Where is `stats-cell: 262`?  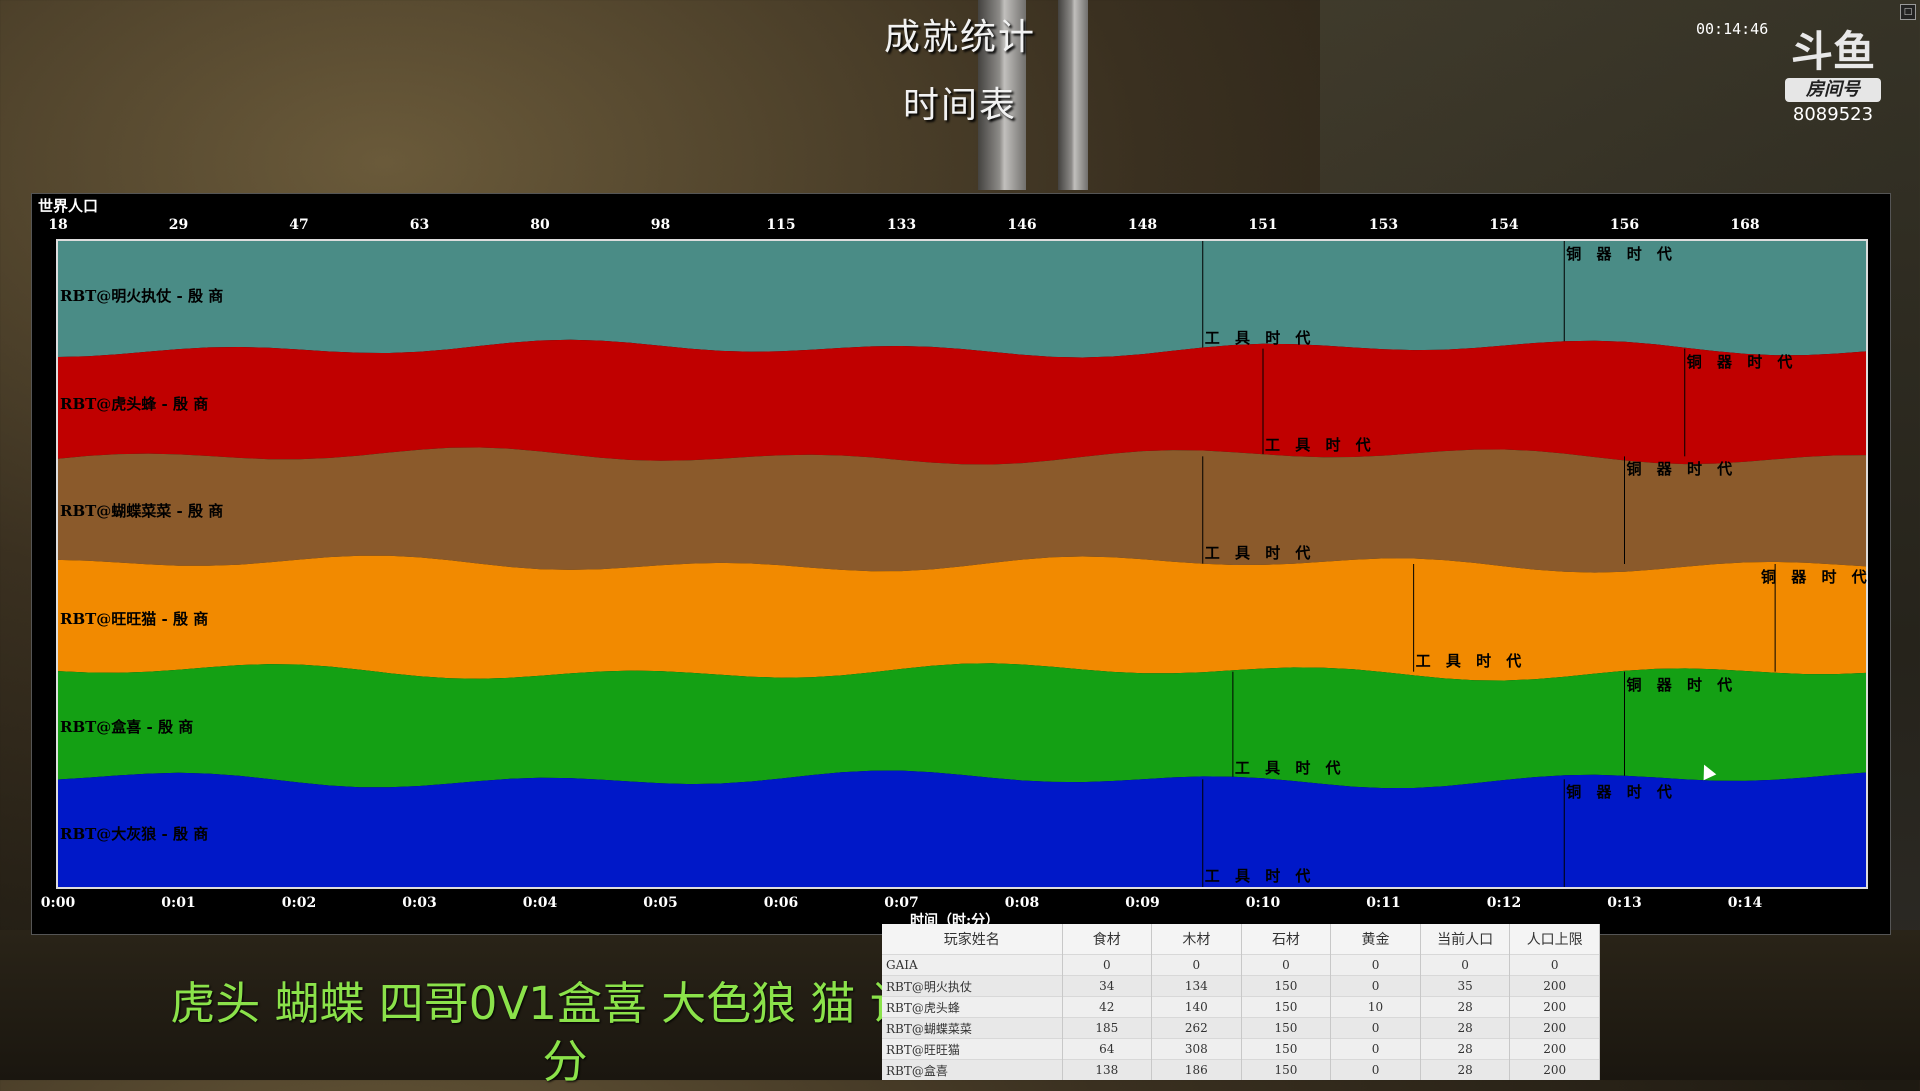 stats-cell: 262 is located at coordinates (1196, 1028).